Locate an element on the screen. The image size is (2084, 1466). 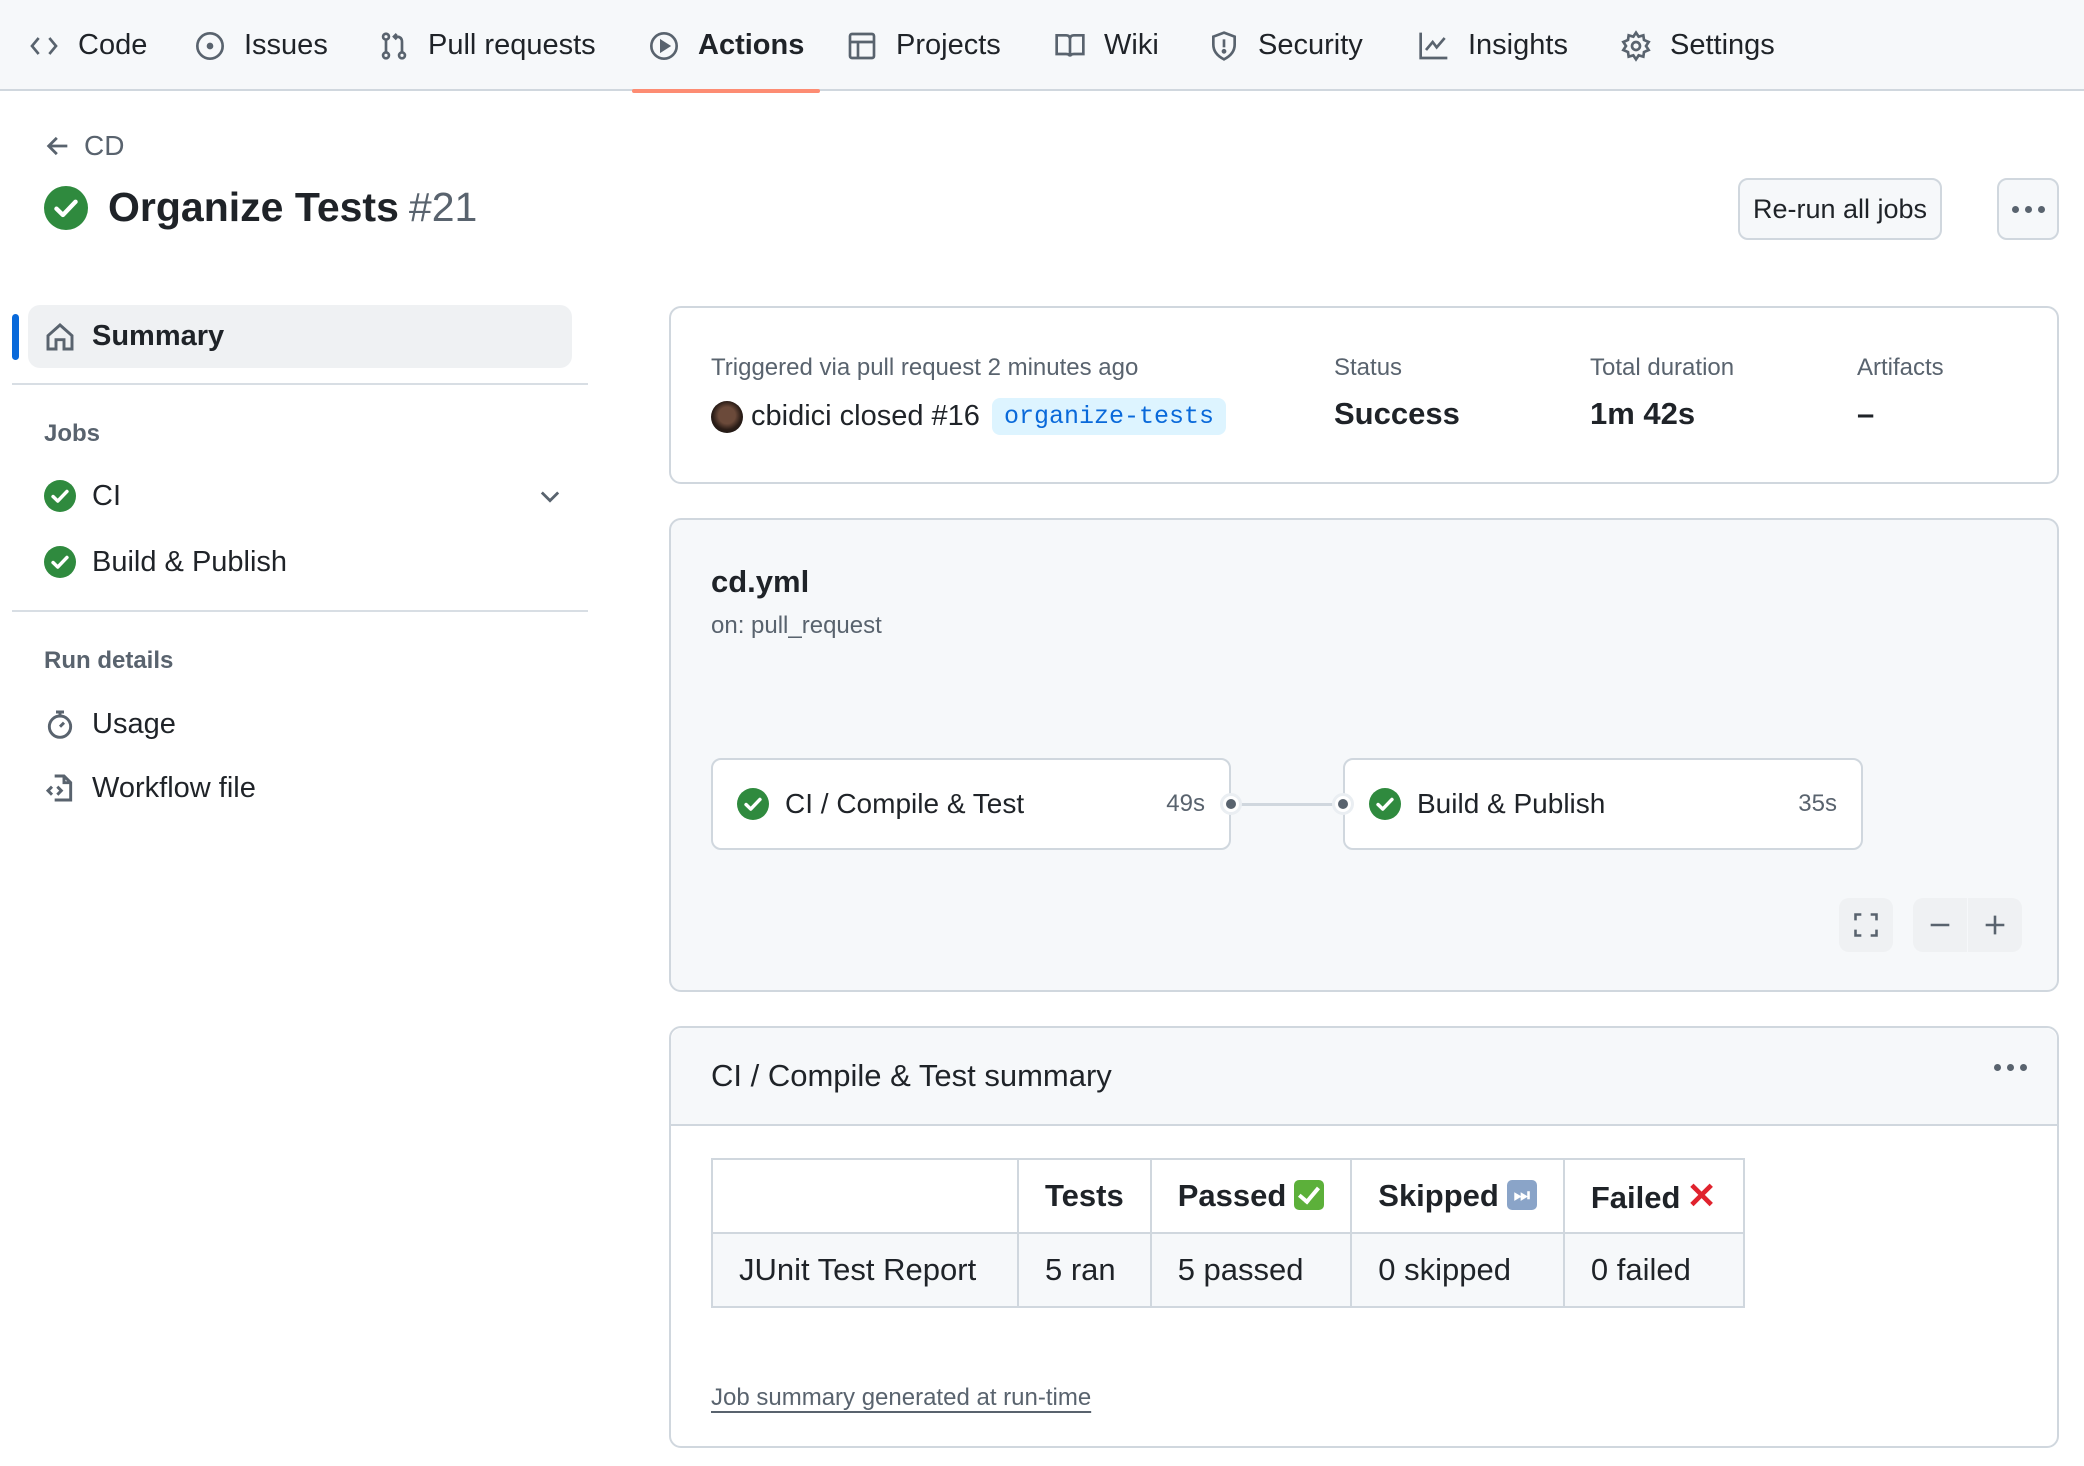
active-indicator is located at coordinates (15, 337).